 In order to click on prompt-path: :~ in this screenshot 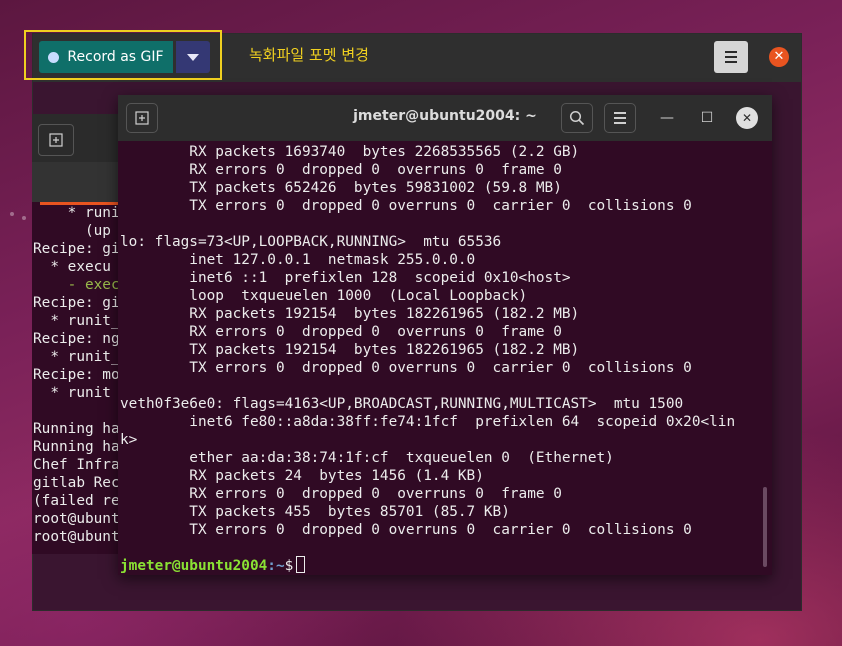, I will do `click(276, 566)`.